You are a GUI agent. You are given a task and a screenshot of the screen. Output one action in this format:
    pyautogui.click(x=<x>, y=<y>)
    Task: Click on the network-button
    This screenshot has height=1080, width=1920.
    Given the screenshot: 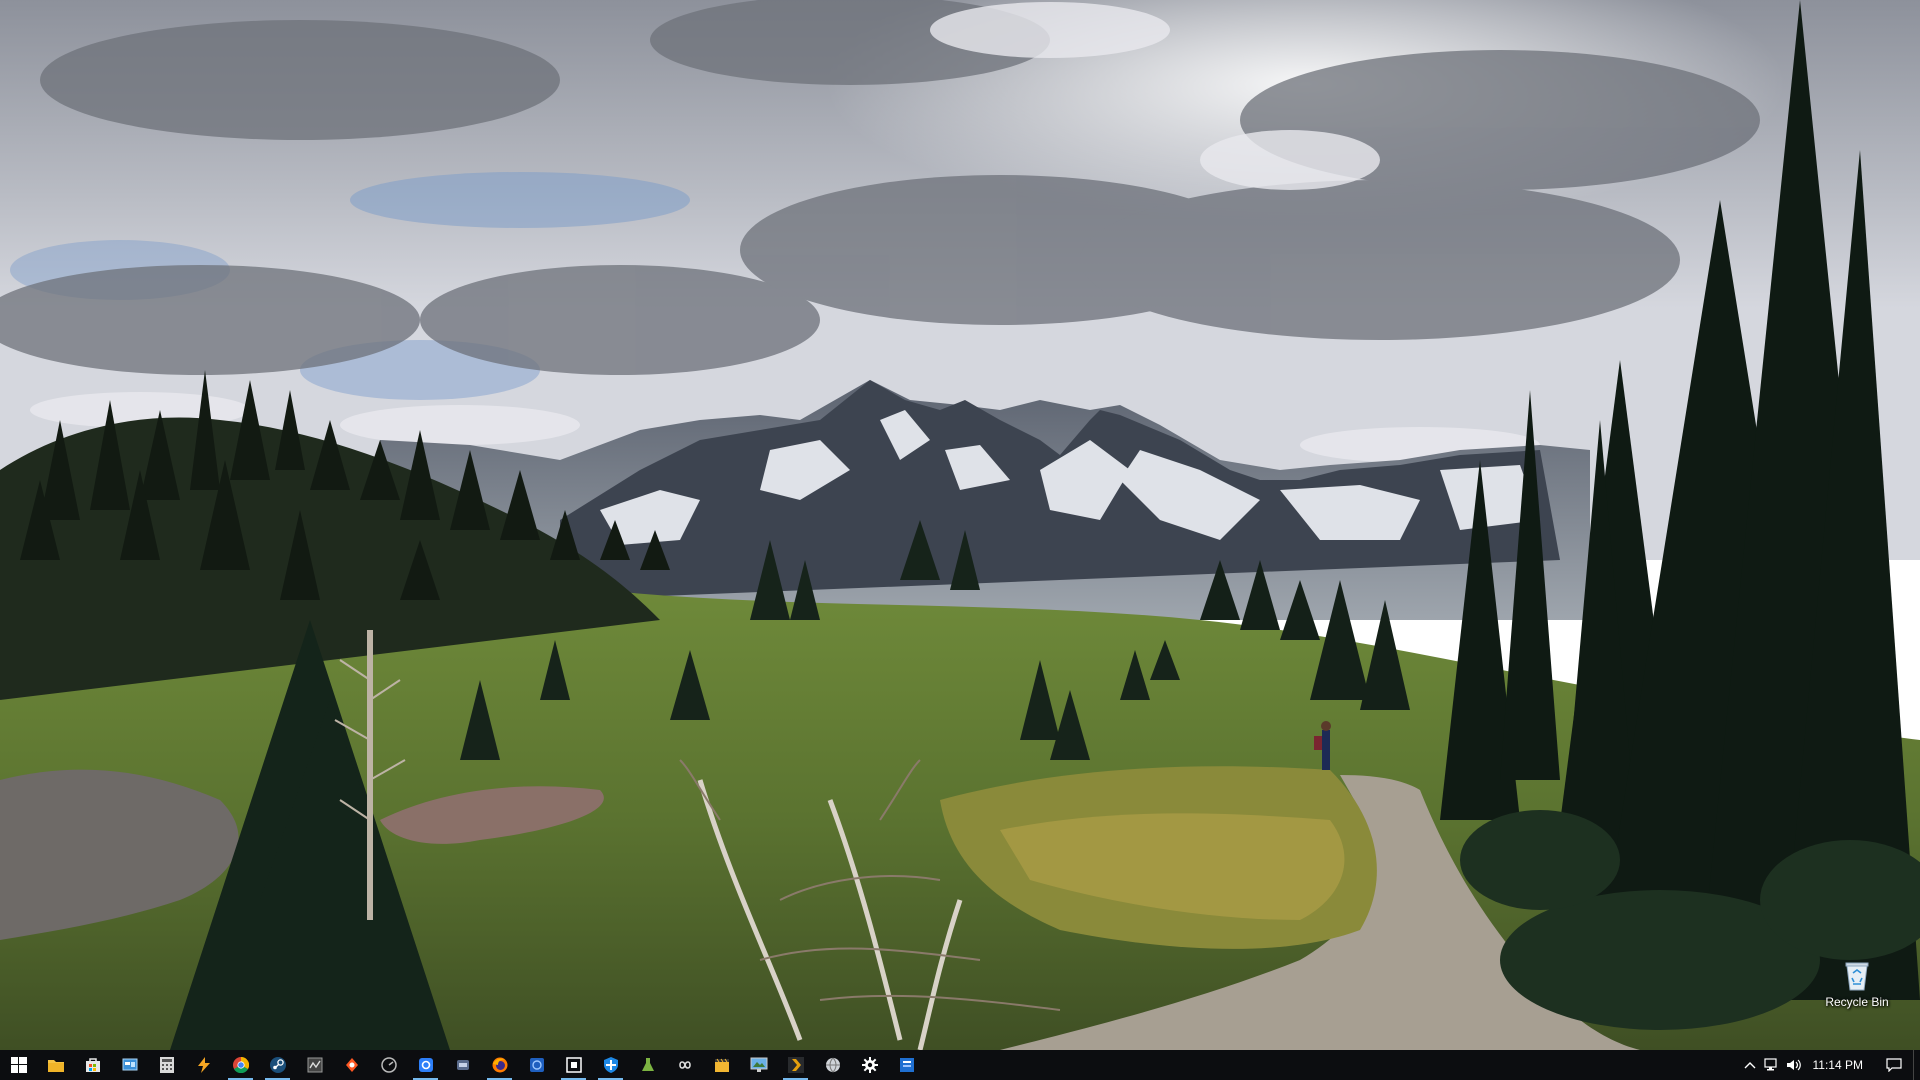 What is the action you would take?
    pyautogui.click(x=1772, y=1065)
    